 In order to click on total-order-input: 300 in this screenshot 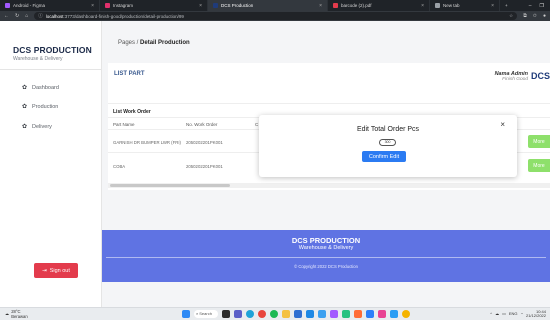, I will do `click(387, 142)`.